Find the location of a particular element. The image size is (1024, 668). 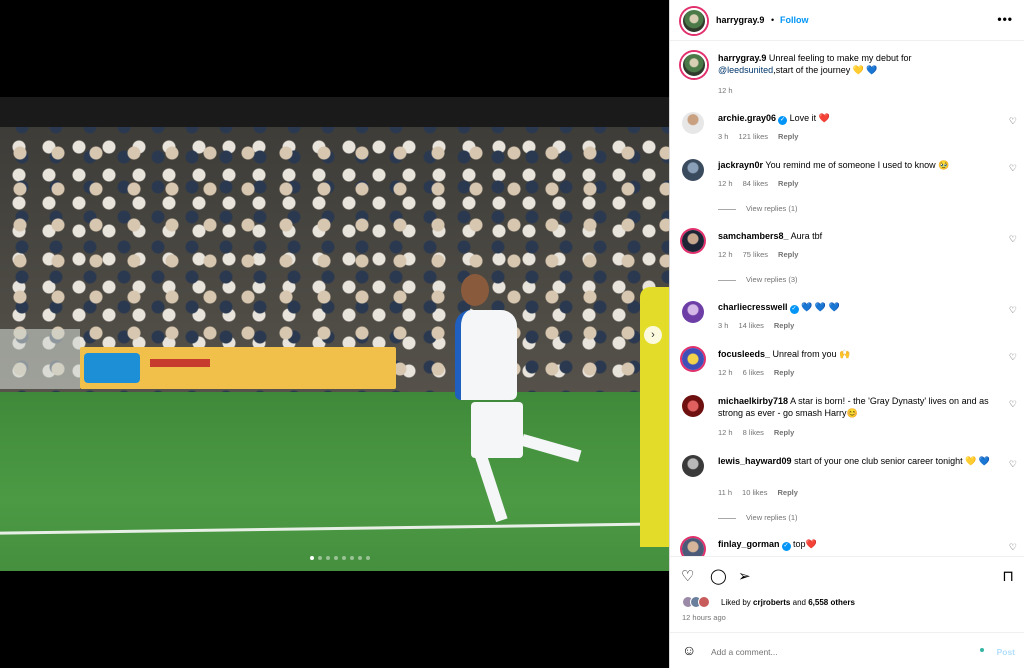

post-timestamp: 12 hours ago is located at coordinates (704, 617).